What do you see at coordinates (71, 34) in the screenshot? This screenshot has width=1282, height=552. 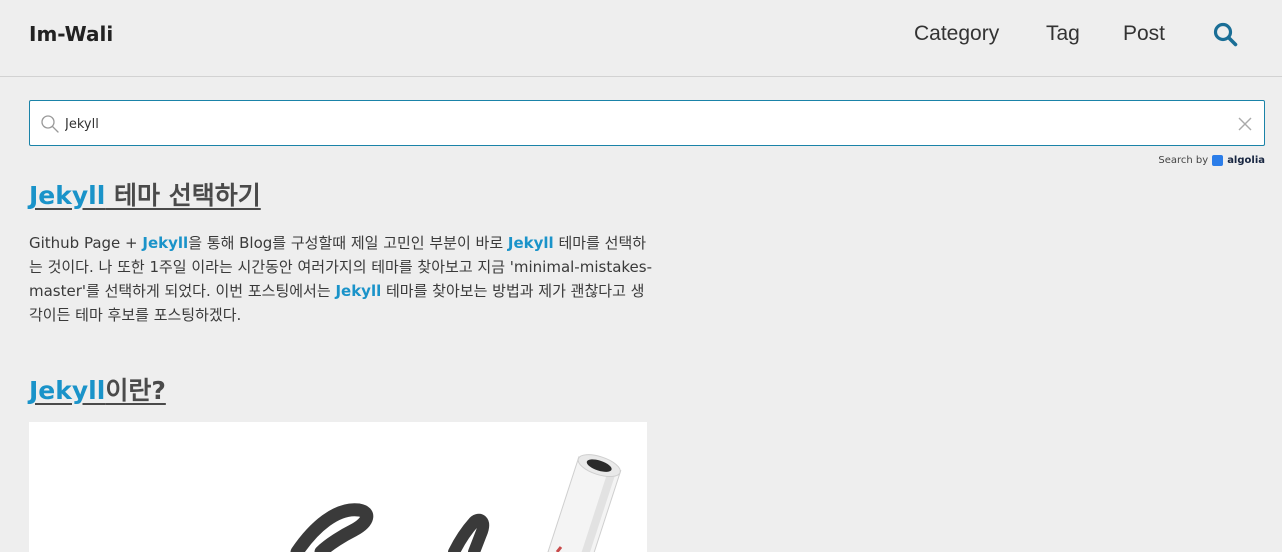 I see `site-brand: Im-Wali` at bounding box center [71, 34].